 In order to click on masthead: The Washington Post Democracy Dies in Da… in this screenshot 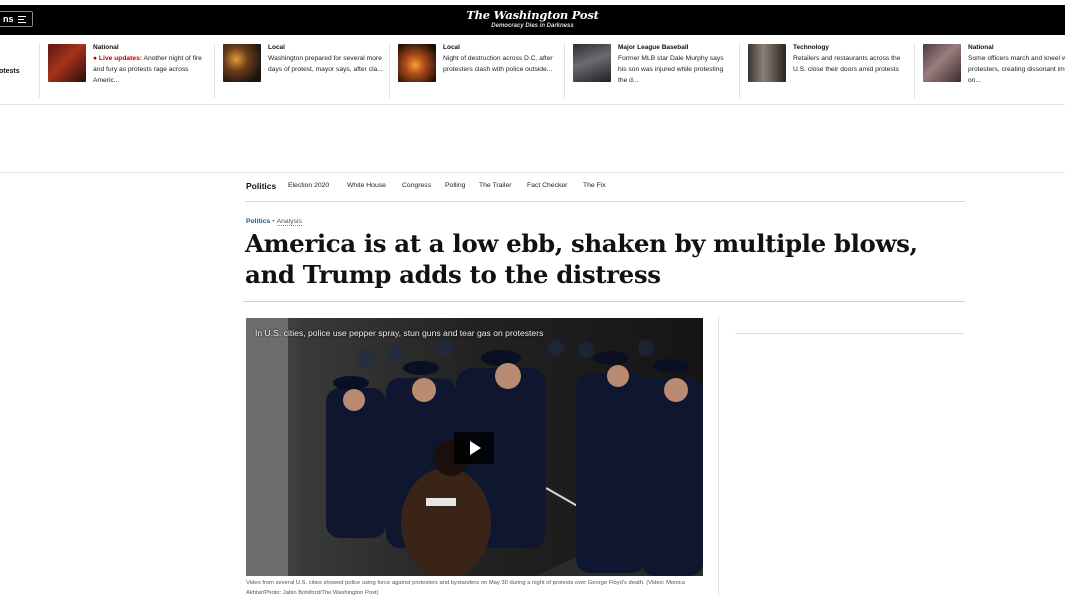, I will do `click(532, 18)`.